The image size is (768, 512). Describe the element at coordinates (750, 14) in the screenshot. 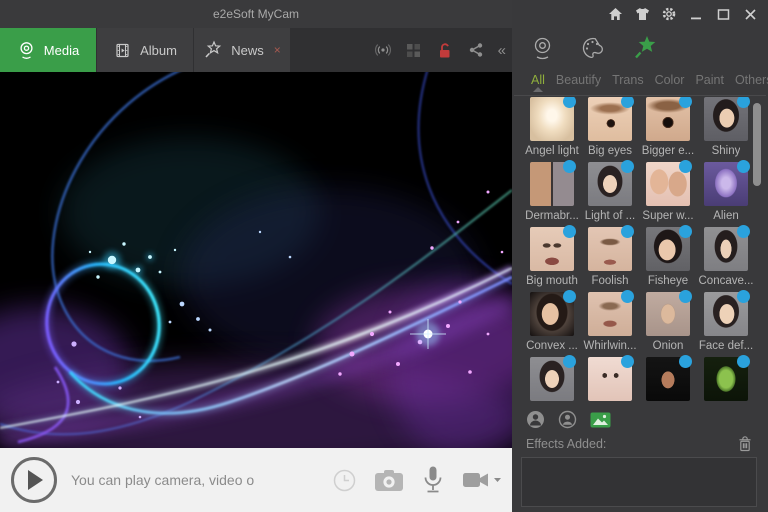

I see `close-icon` at that location.